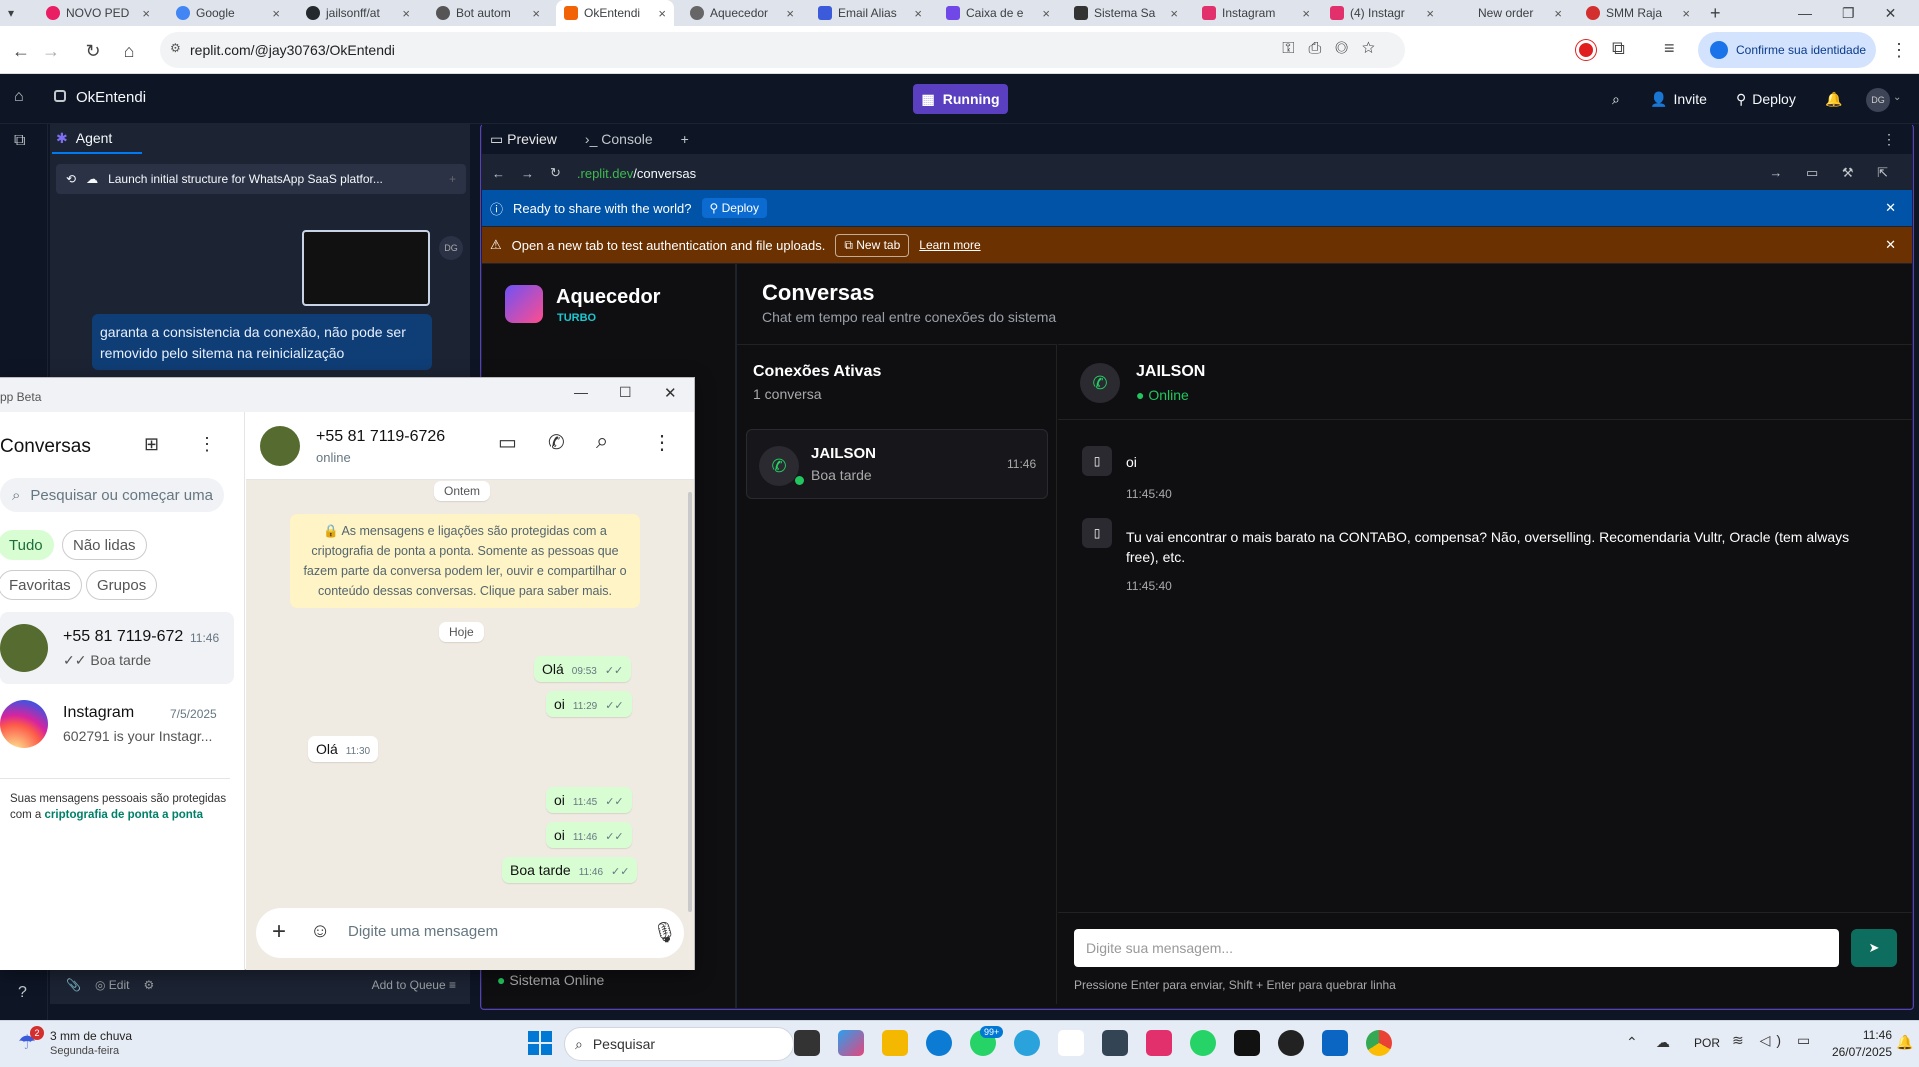 Image resolution: width=1919 pixels, height=1067 pixels. I want to click on omnibox-actions-icon: ⚿⎙◎☆, so click(1335, 49).